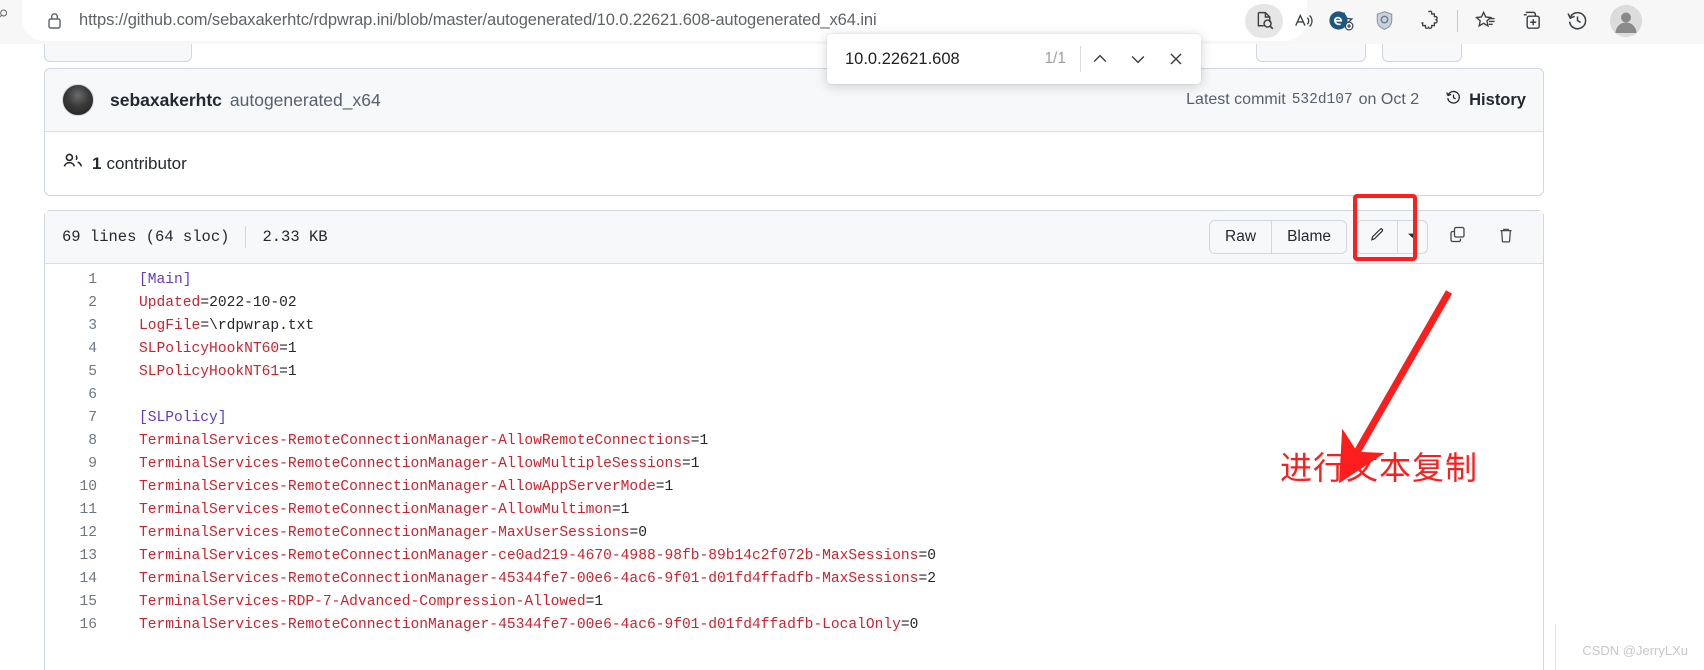 The width and height of the screenshot is (1704, 670). Describe the element at coordinates (118, 53) in the screenshot. I see `branch-selector-partial` at that location.